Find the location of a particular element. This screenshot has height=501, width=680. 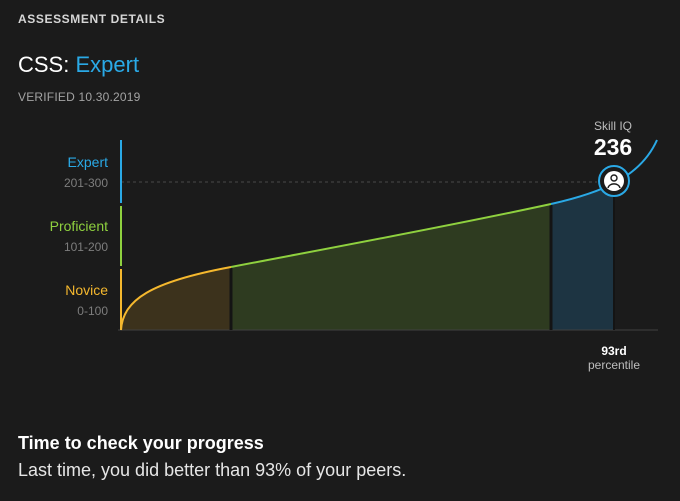

skill-iq-label: Skill IQ is located at coordinates (613, 126).